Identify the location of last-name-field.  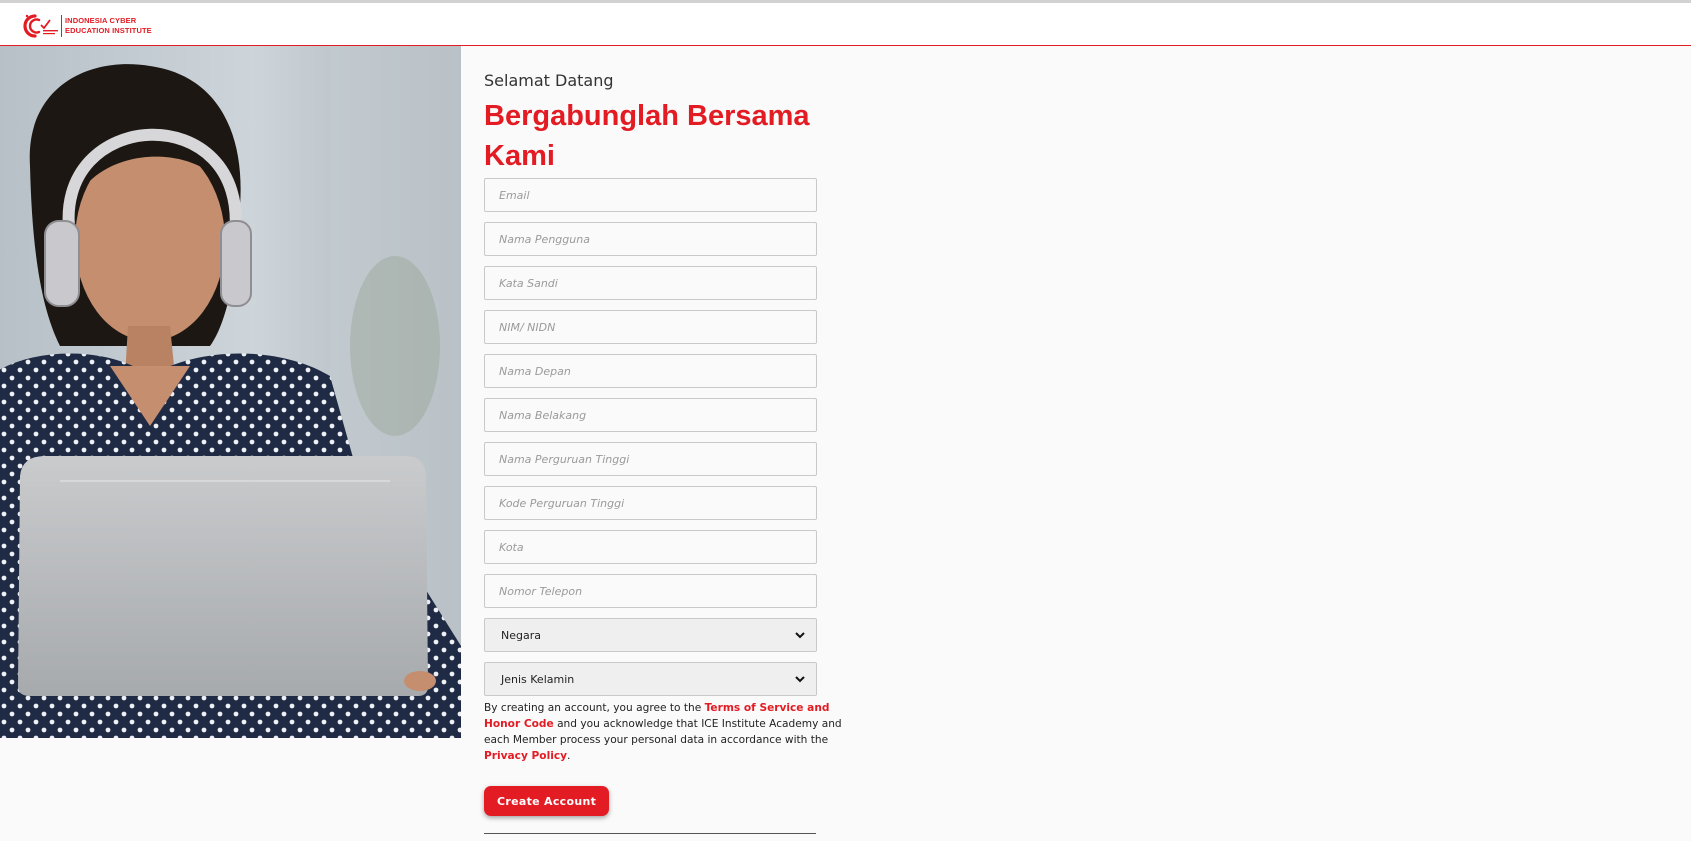
(650, 415).